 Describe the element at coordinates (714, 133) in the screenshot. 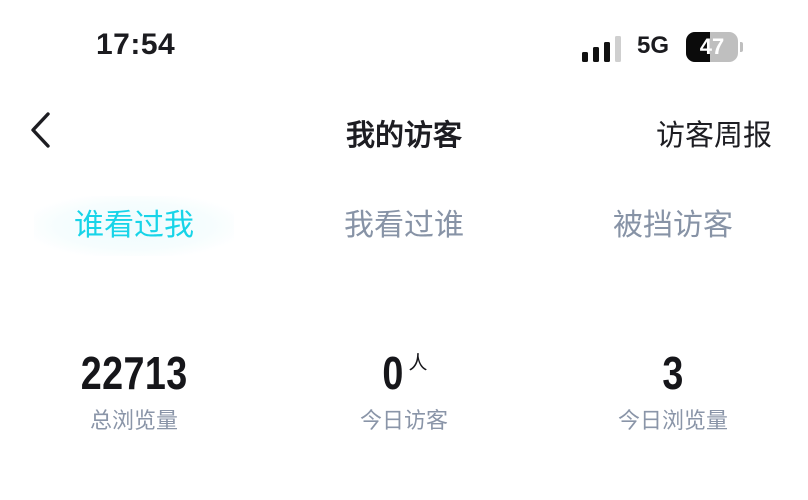

I see `weekly-report-link: 访客周报` at that location.